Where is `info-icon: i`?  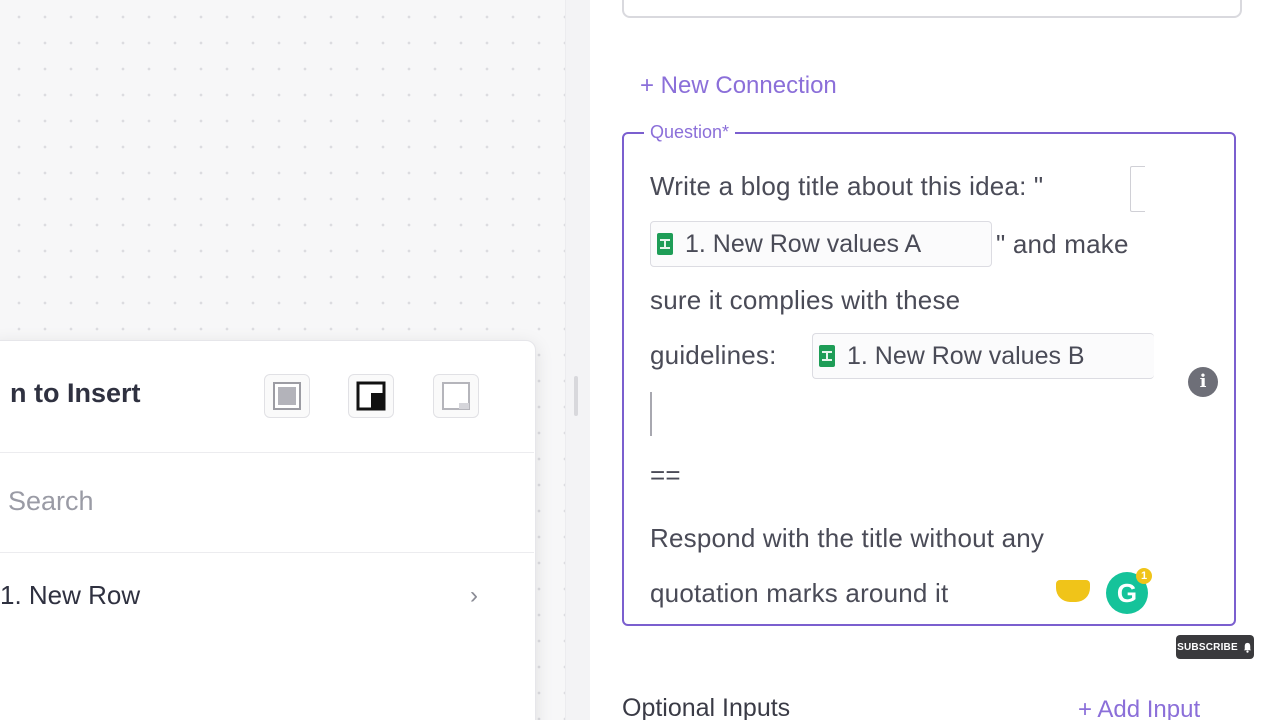
info-icon: i is located at coordinates (1203, 382).